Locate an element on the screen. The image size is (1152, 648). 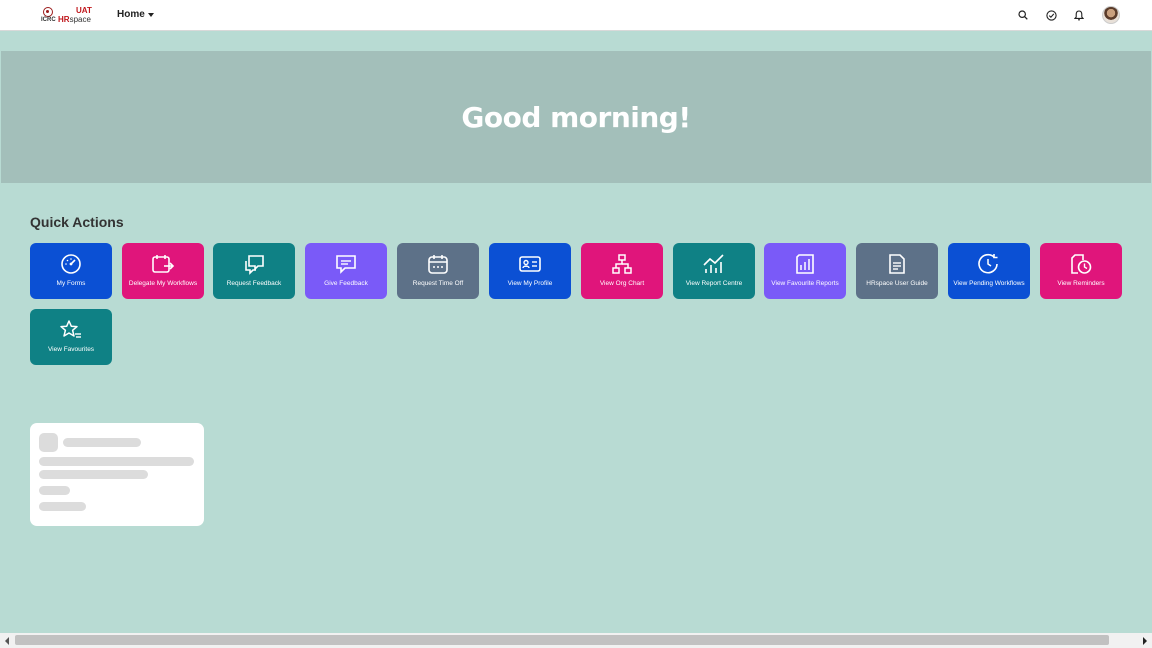
quick-action-delegate-my-workflows: Delegate My Workflows is located at coordinates (163, 271).